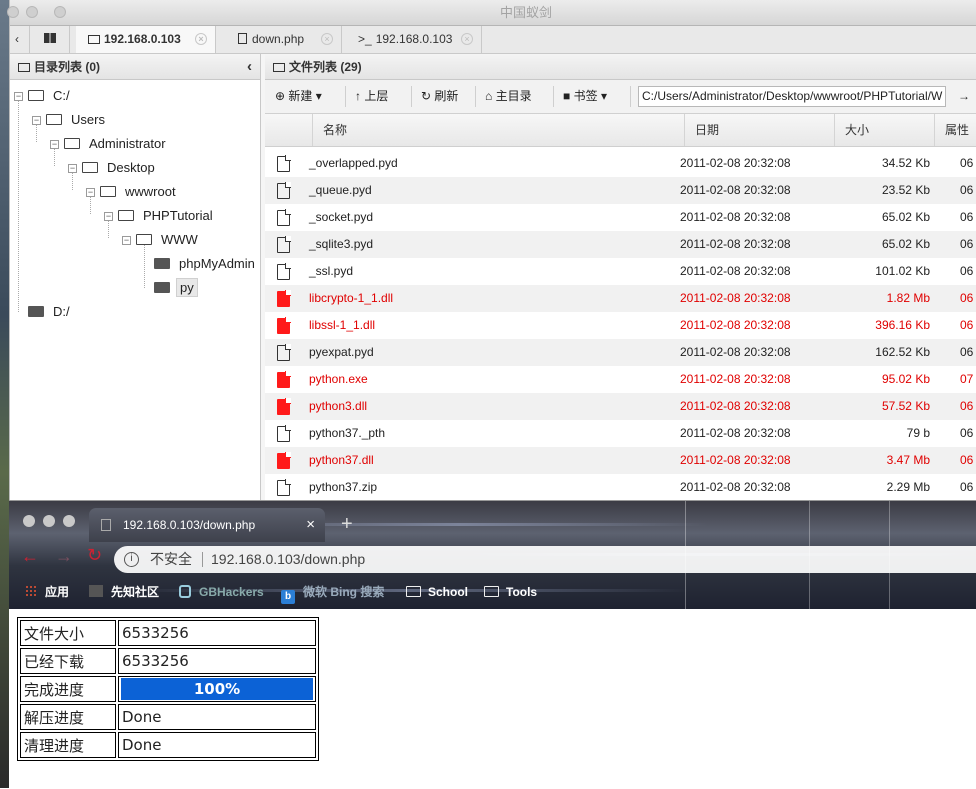 The height and width of the screenshot is (789, 976). Describe the element at coordinates (67, 67) in the screenshot. I see `directory-panel-title: 目录列表 (0)` at that location.